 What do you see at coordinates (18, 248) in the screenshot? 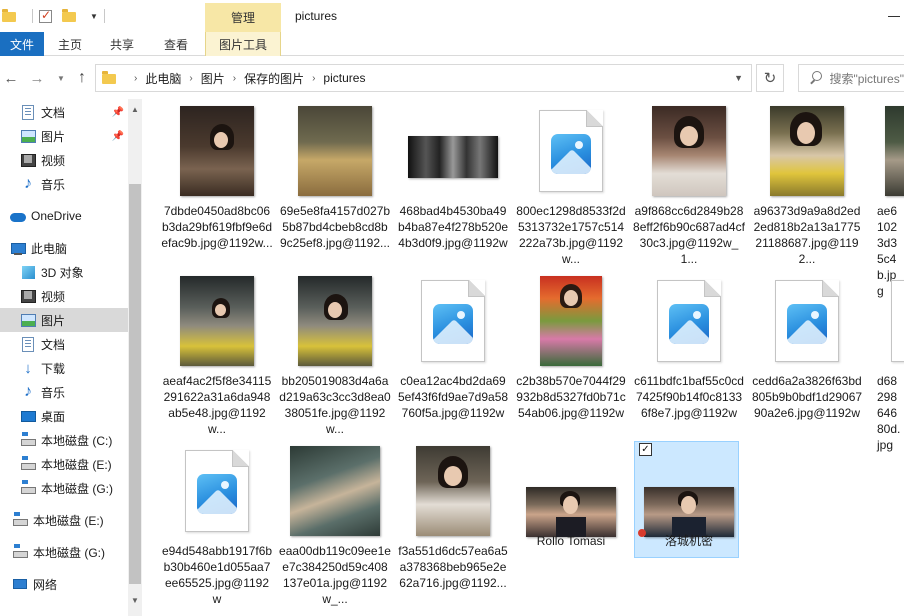
I see `this-pc-icon` at bounding box center [18, 248].